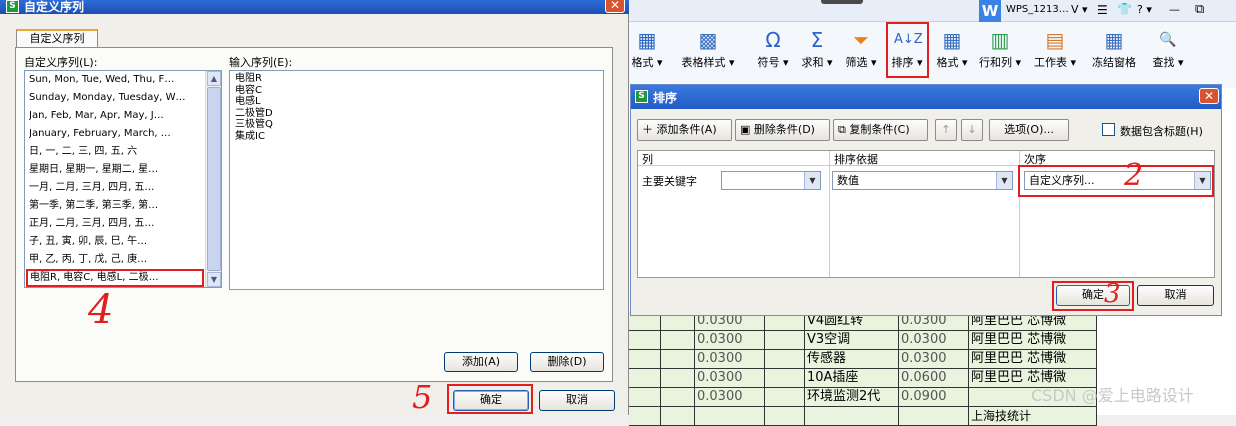  Describe the element at coordinates (1000, 49) in the screenshot. I see `rows-cols-button: ▥ 行和列 ▾` at that location.